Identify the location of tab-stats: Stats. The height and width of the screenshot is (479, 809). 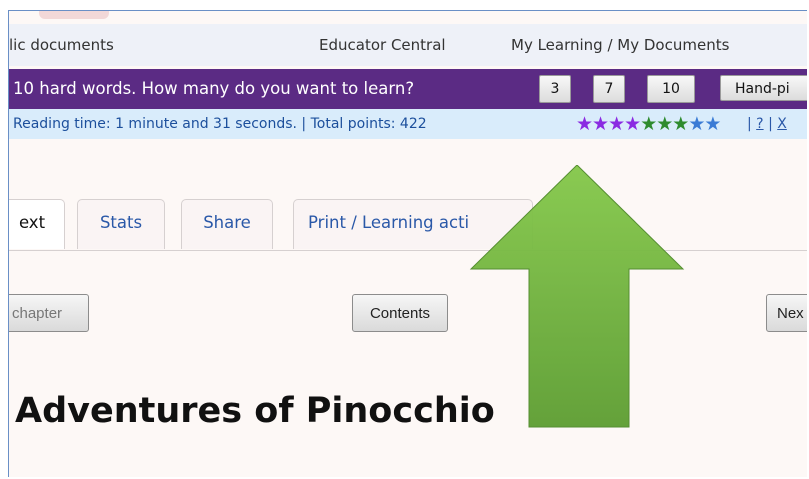
(121, 224).